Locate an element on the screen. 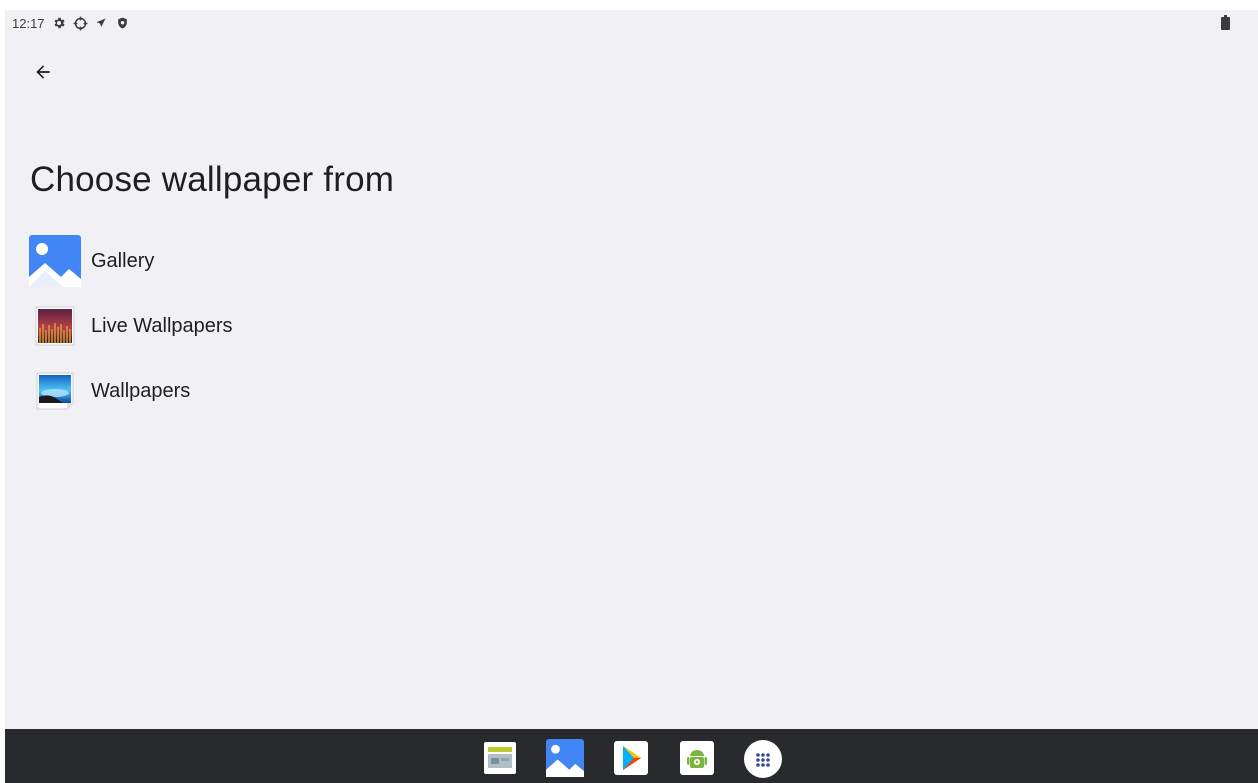 This screenshot has width=1258, height=783. option-label-live-wallpapers: Live Wallpapers is located at coordinates (162, 325).